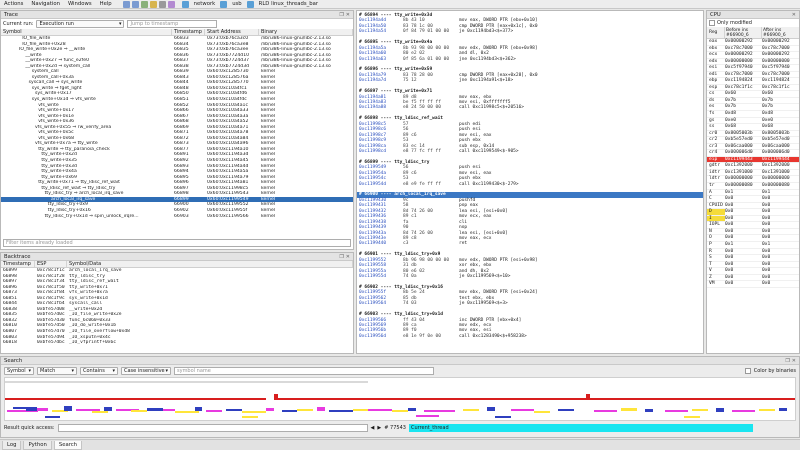 The image size is (800, 450). I want to click on col-esp: ESP, so click(51, 264).